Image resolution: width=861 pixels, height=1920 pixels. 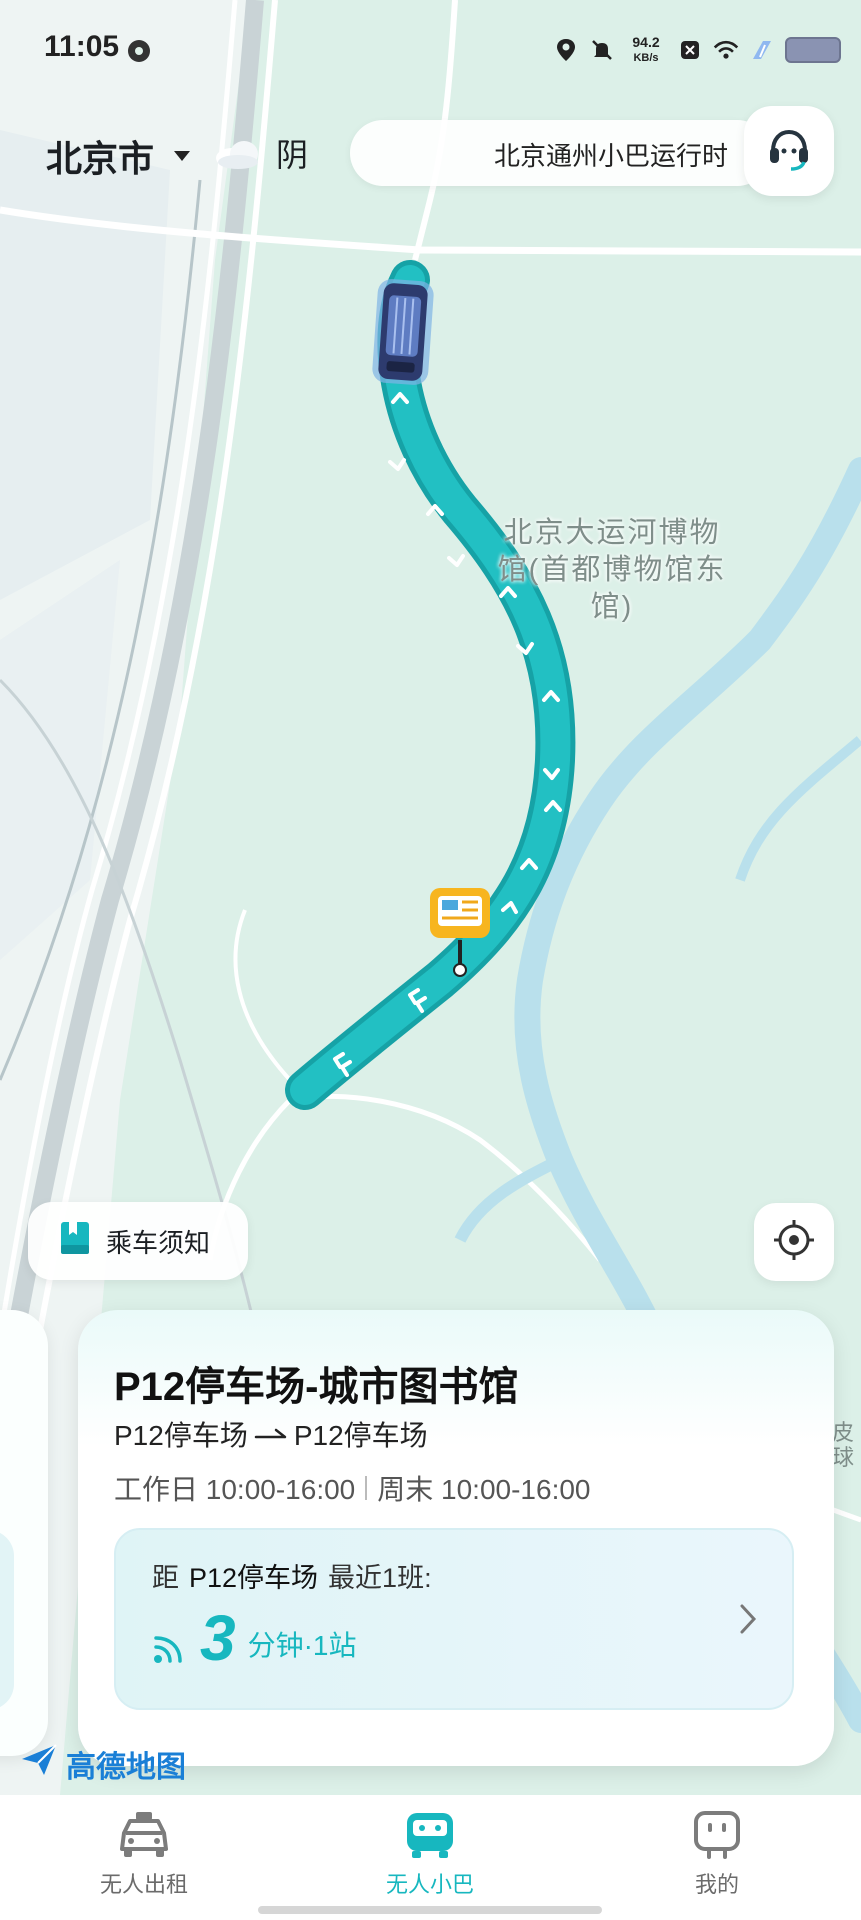 I want to click on operating-hours: 工作日 10:00-16:00 周末 10:00-16:00, so click(x=352, y=1488).